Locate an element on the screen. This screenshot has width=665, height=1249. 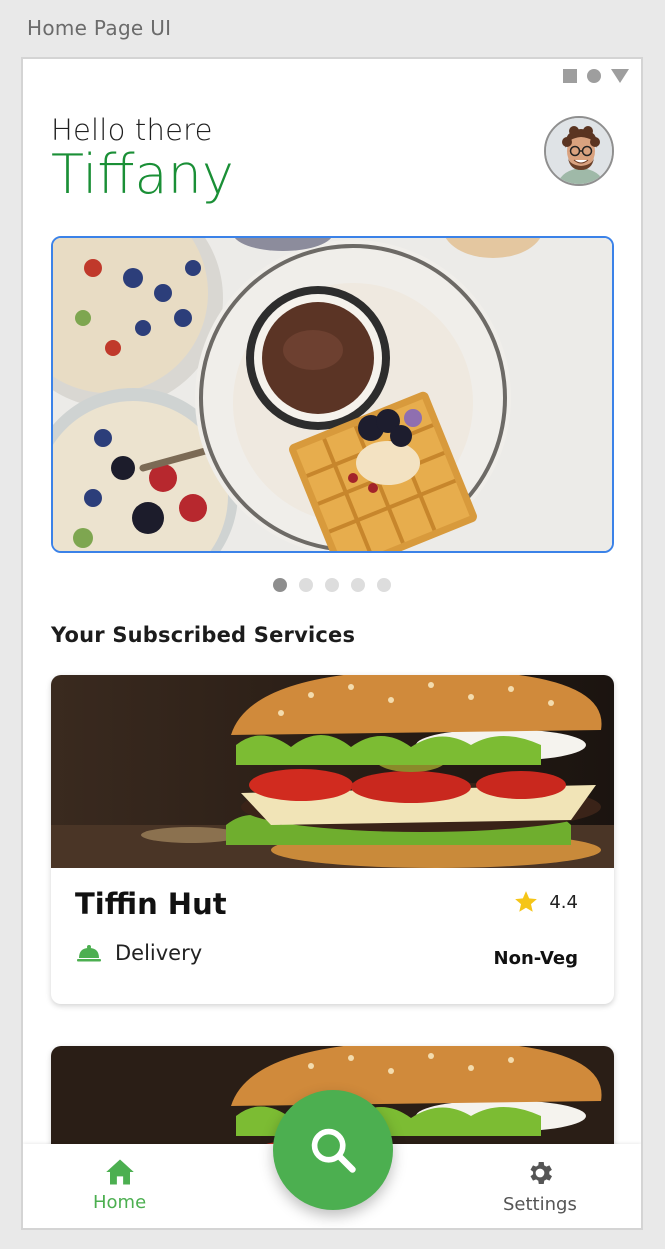
search-button is located at coordinates (333, 1150).